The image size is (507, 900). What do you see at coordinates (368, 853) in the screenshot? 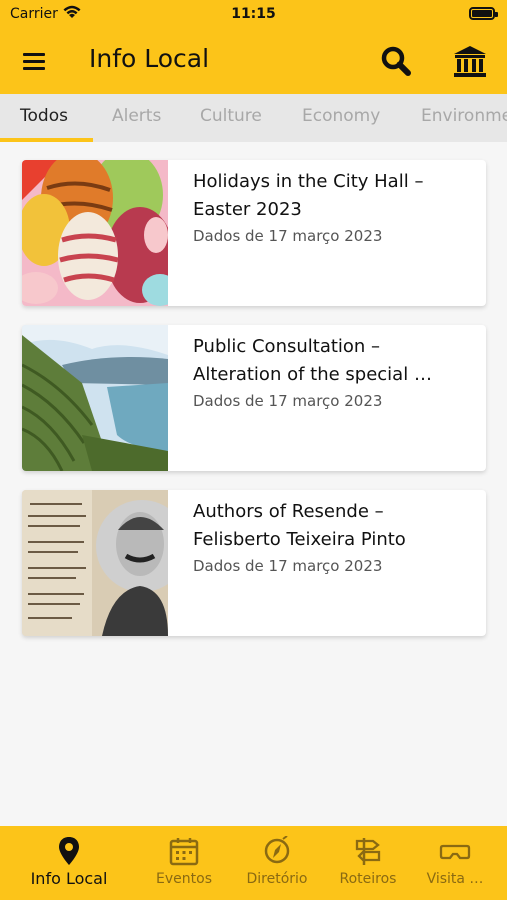
I see `signpost-icon` at bounding box center [368, 853].